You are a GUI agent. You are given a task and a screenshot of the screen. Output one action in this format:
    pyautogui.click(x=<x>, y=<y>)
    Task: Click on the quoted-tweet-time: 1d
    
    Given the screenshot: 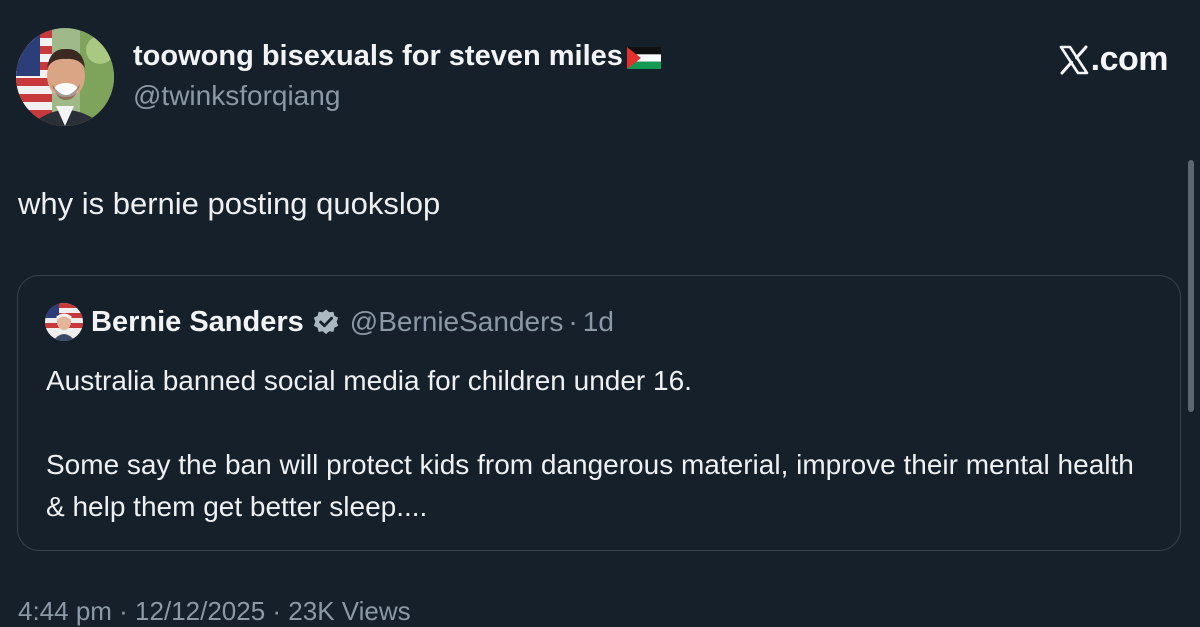 What is the action you would take?
    pyautogui.click(x=598, y=322)
    